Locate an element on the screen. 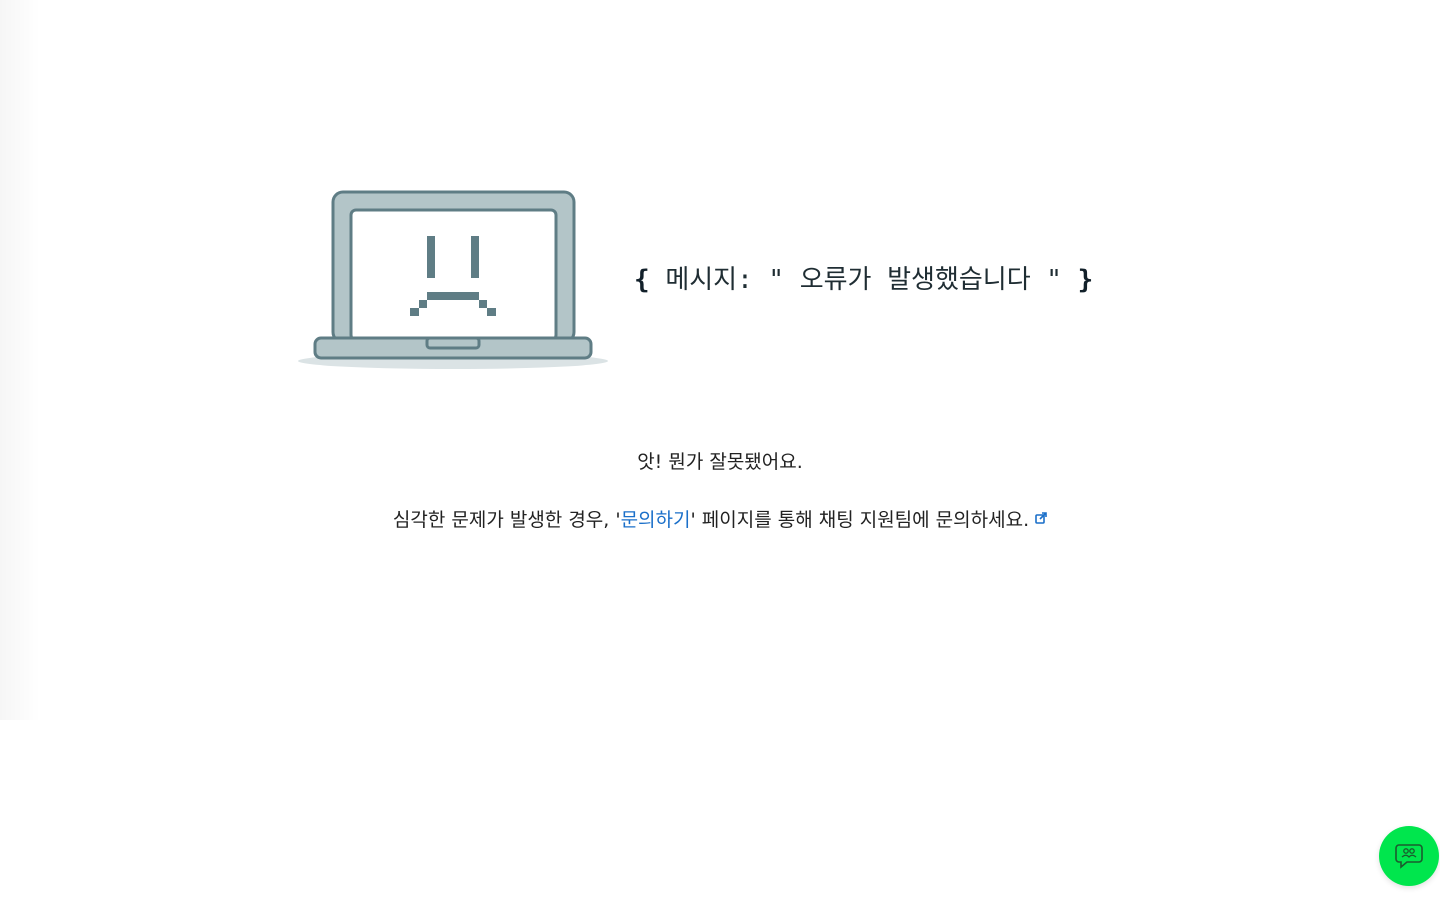  oops-text: 앗! 뭔가 잘못됐어요. is located at coordinates (720, 462).